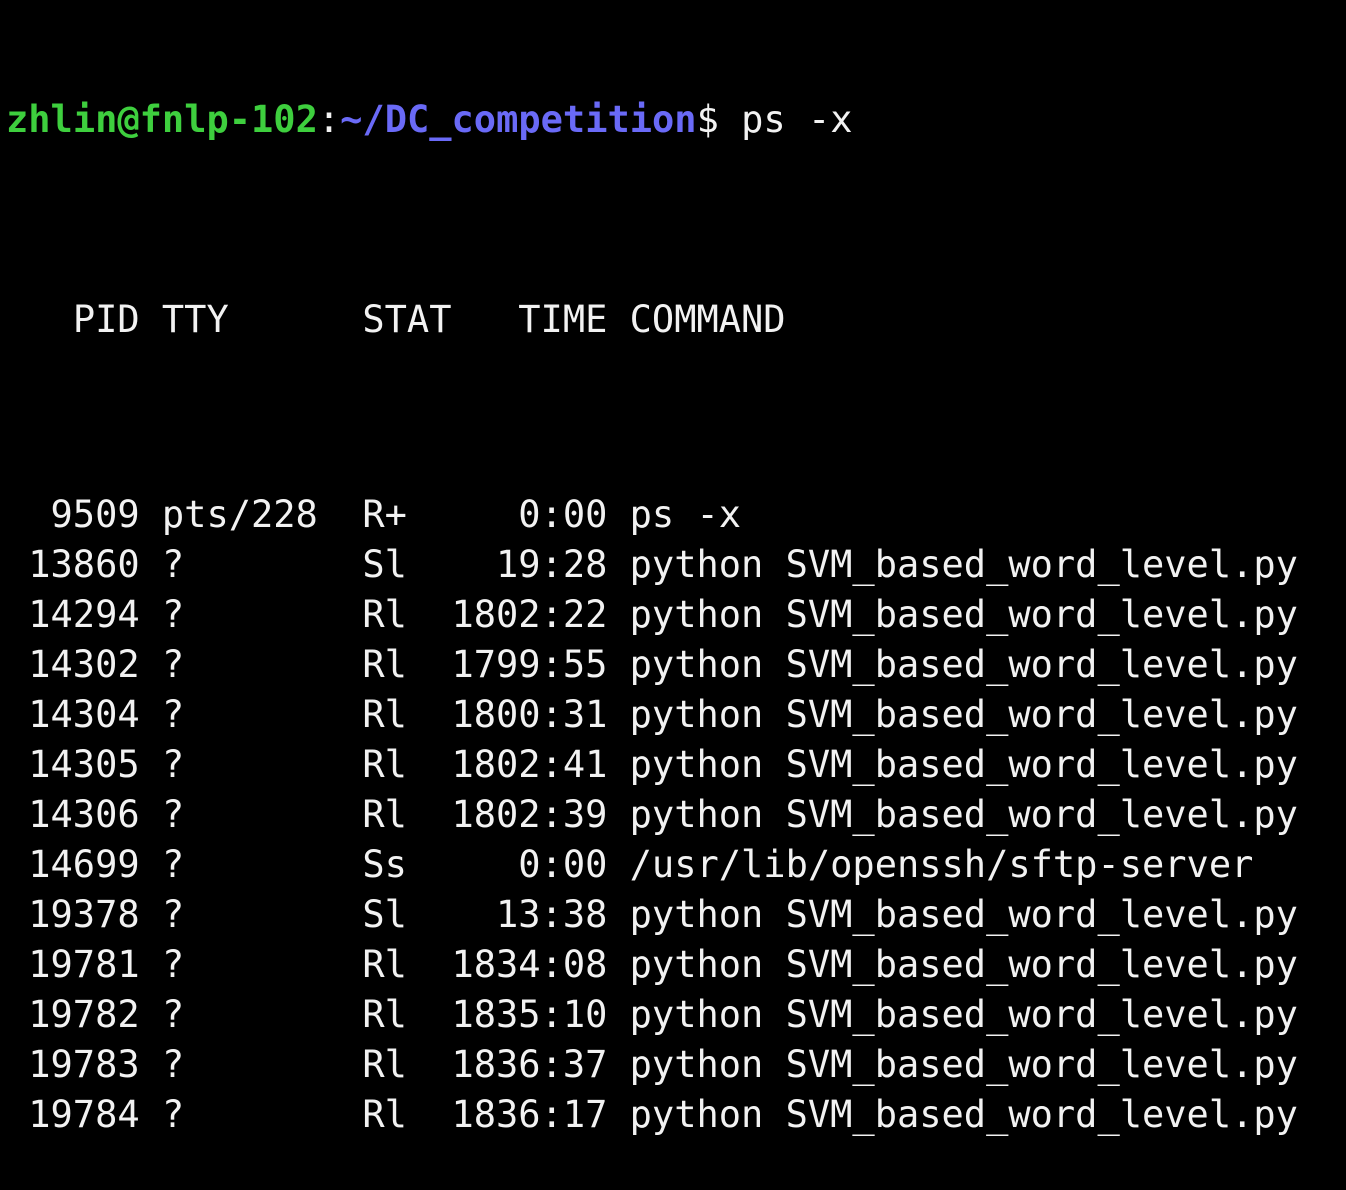 Image resolution: width=1346 pixels, height=1190 pixels. Describe the element at coordinates (518, 119) in the screenshot. I see `prompt-path: ~/DC_competition` at that location.